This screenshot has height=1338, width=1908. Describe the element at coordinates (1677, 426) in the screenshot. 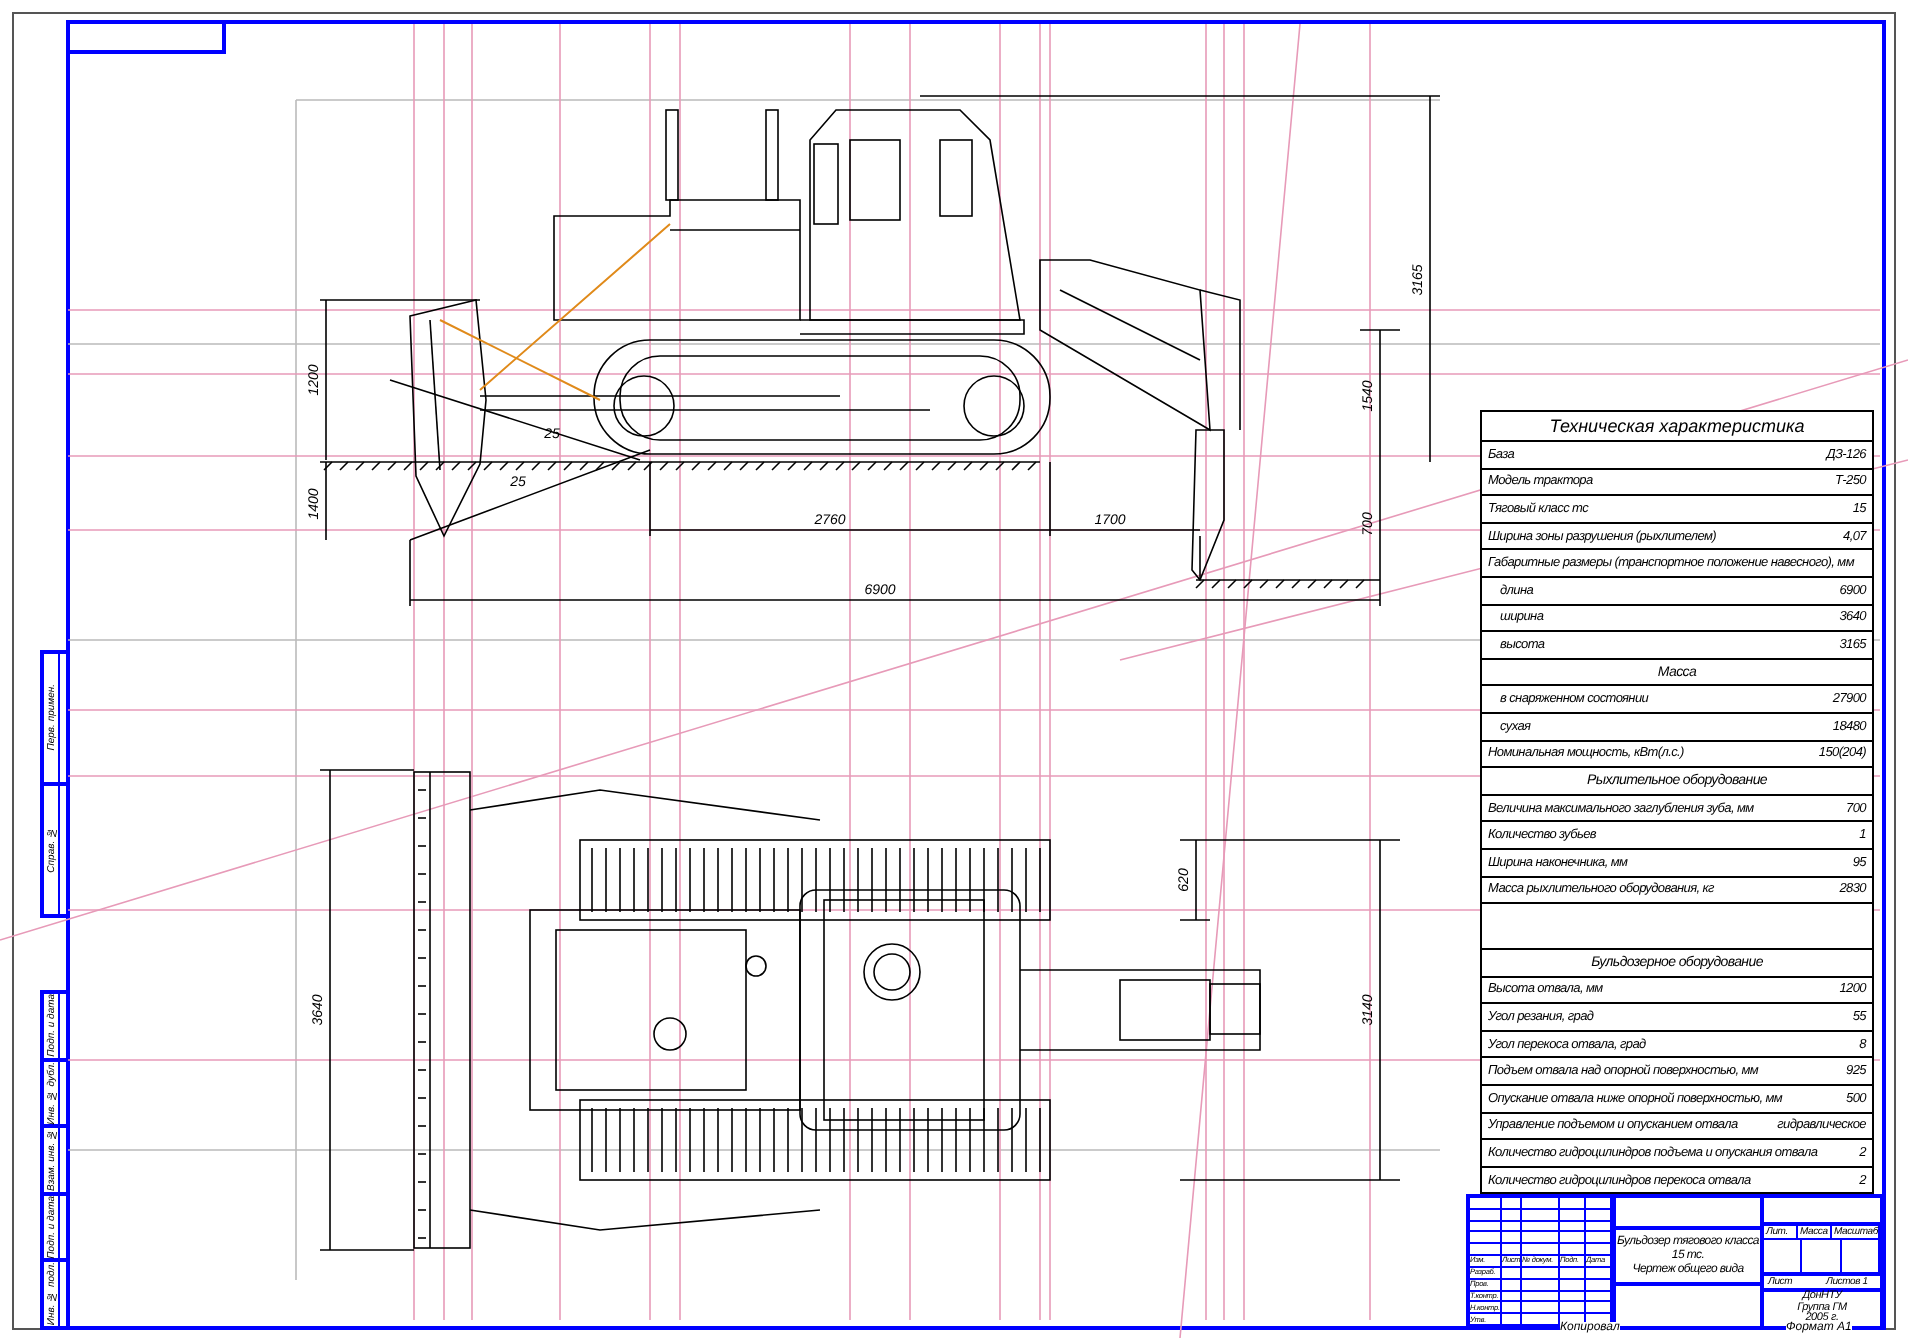

I see `table-title: Техническая характеристика` at that location.